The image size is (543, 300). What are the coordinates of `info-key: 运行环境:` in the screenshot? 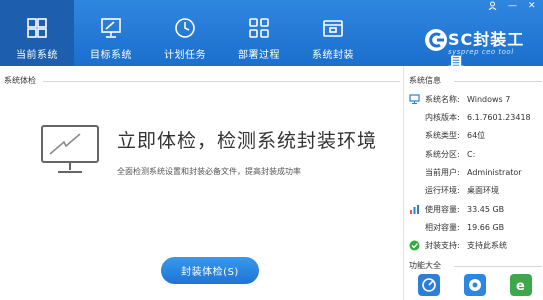 It's located at (442, 190).